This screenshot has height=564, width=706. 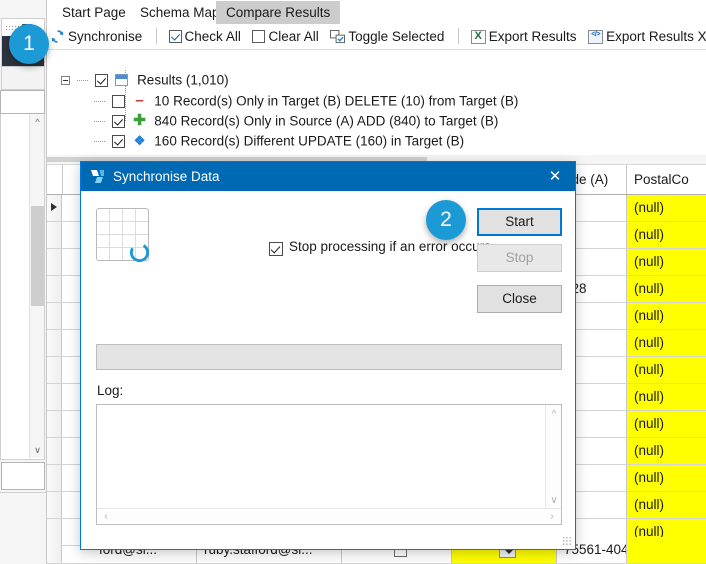 I want to click on progress-bar, so click(x=329, y=357).